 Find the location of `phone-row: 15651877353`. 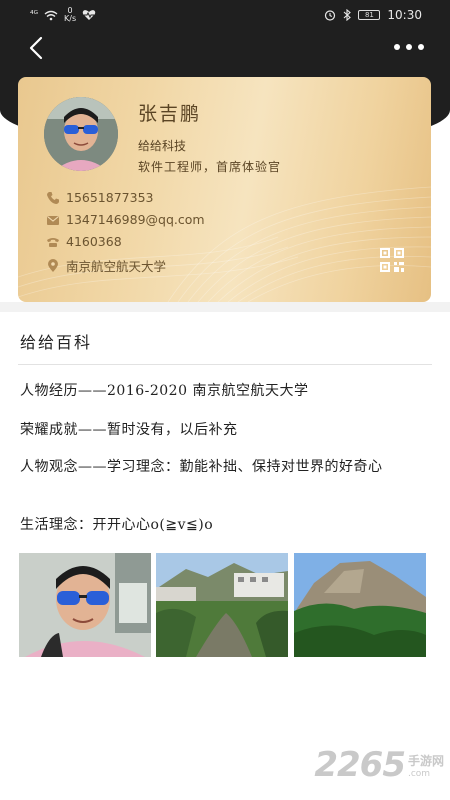

phone-row: 15651877353 is located at coordinates (99, 197).